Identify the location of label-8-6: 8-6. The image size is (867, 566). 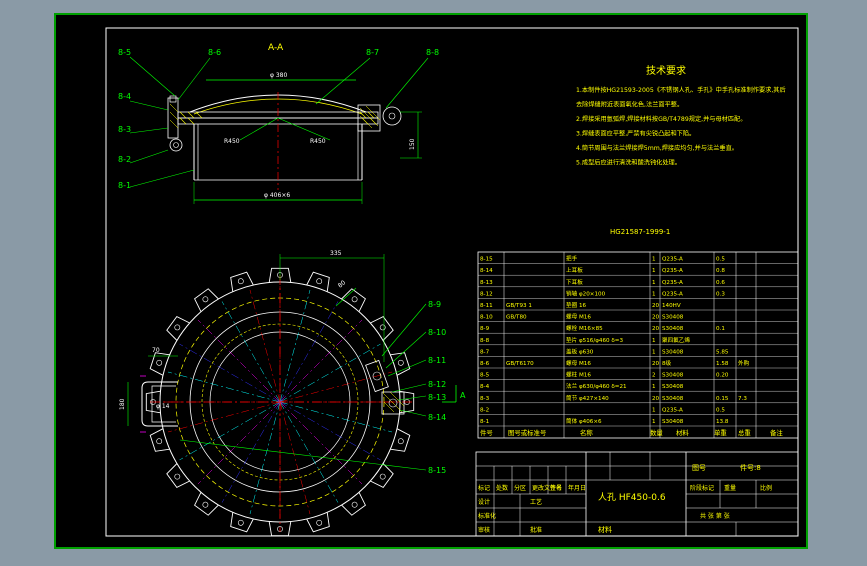
(214, 52).